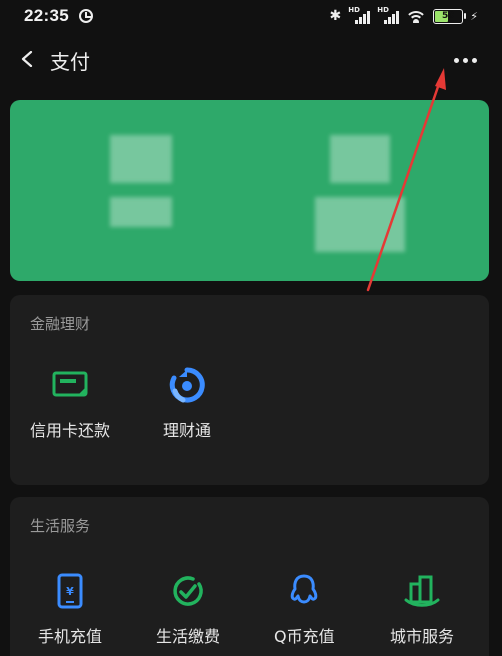 The height and width of the screenshot is (656, 502). I want to click on tile-label: Q币充值, so click(304, 636).